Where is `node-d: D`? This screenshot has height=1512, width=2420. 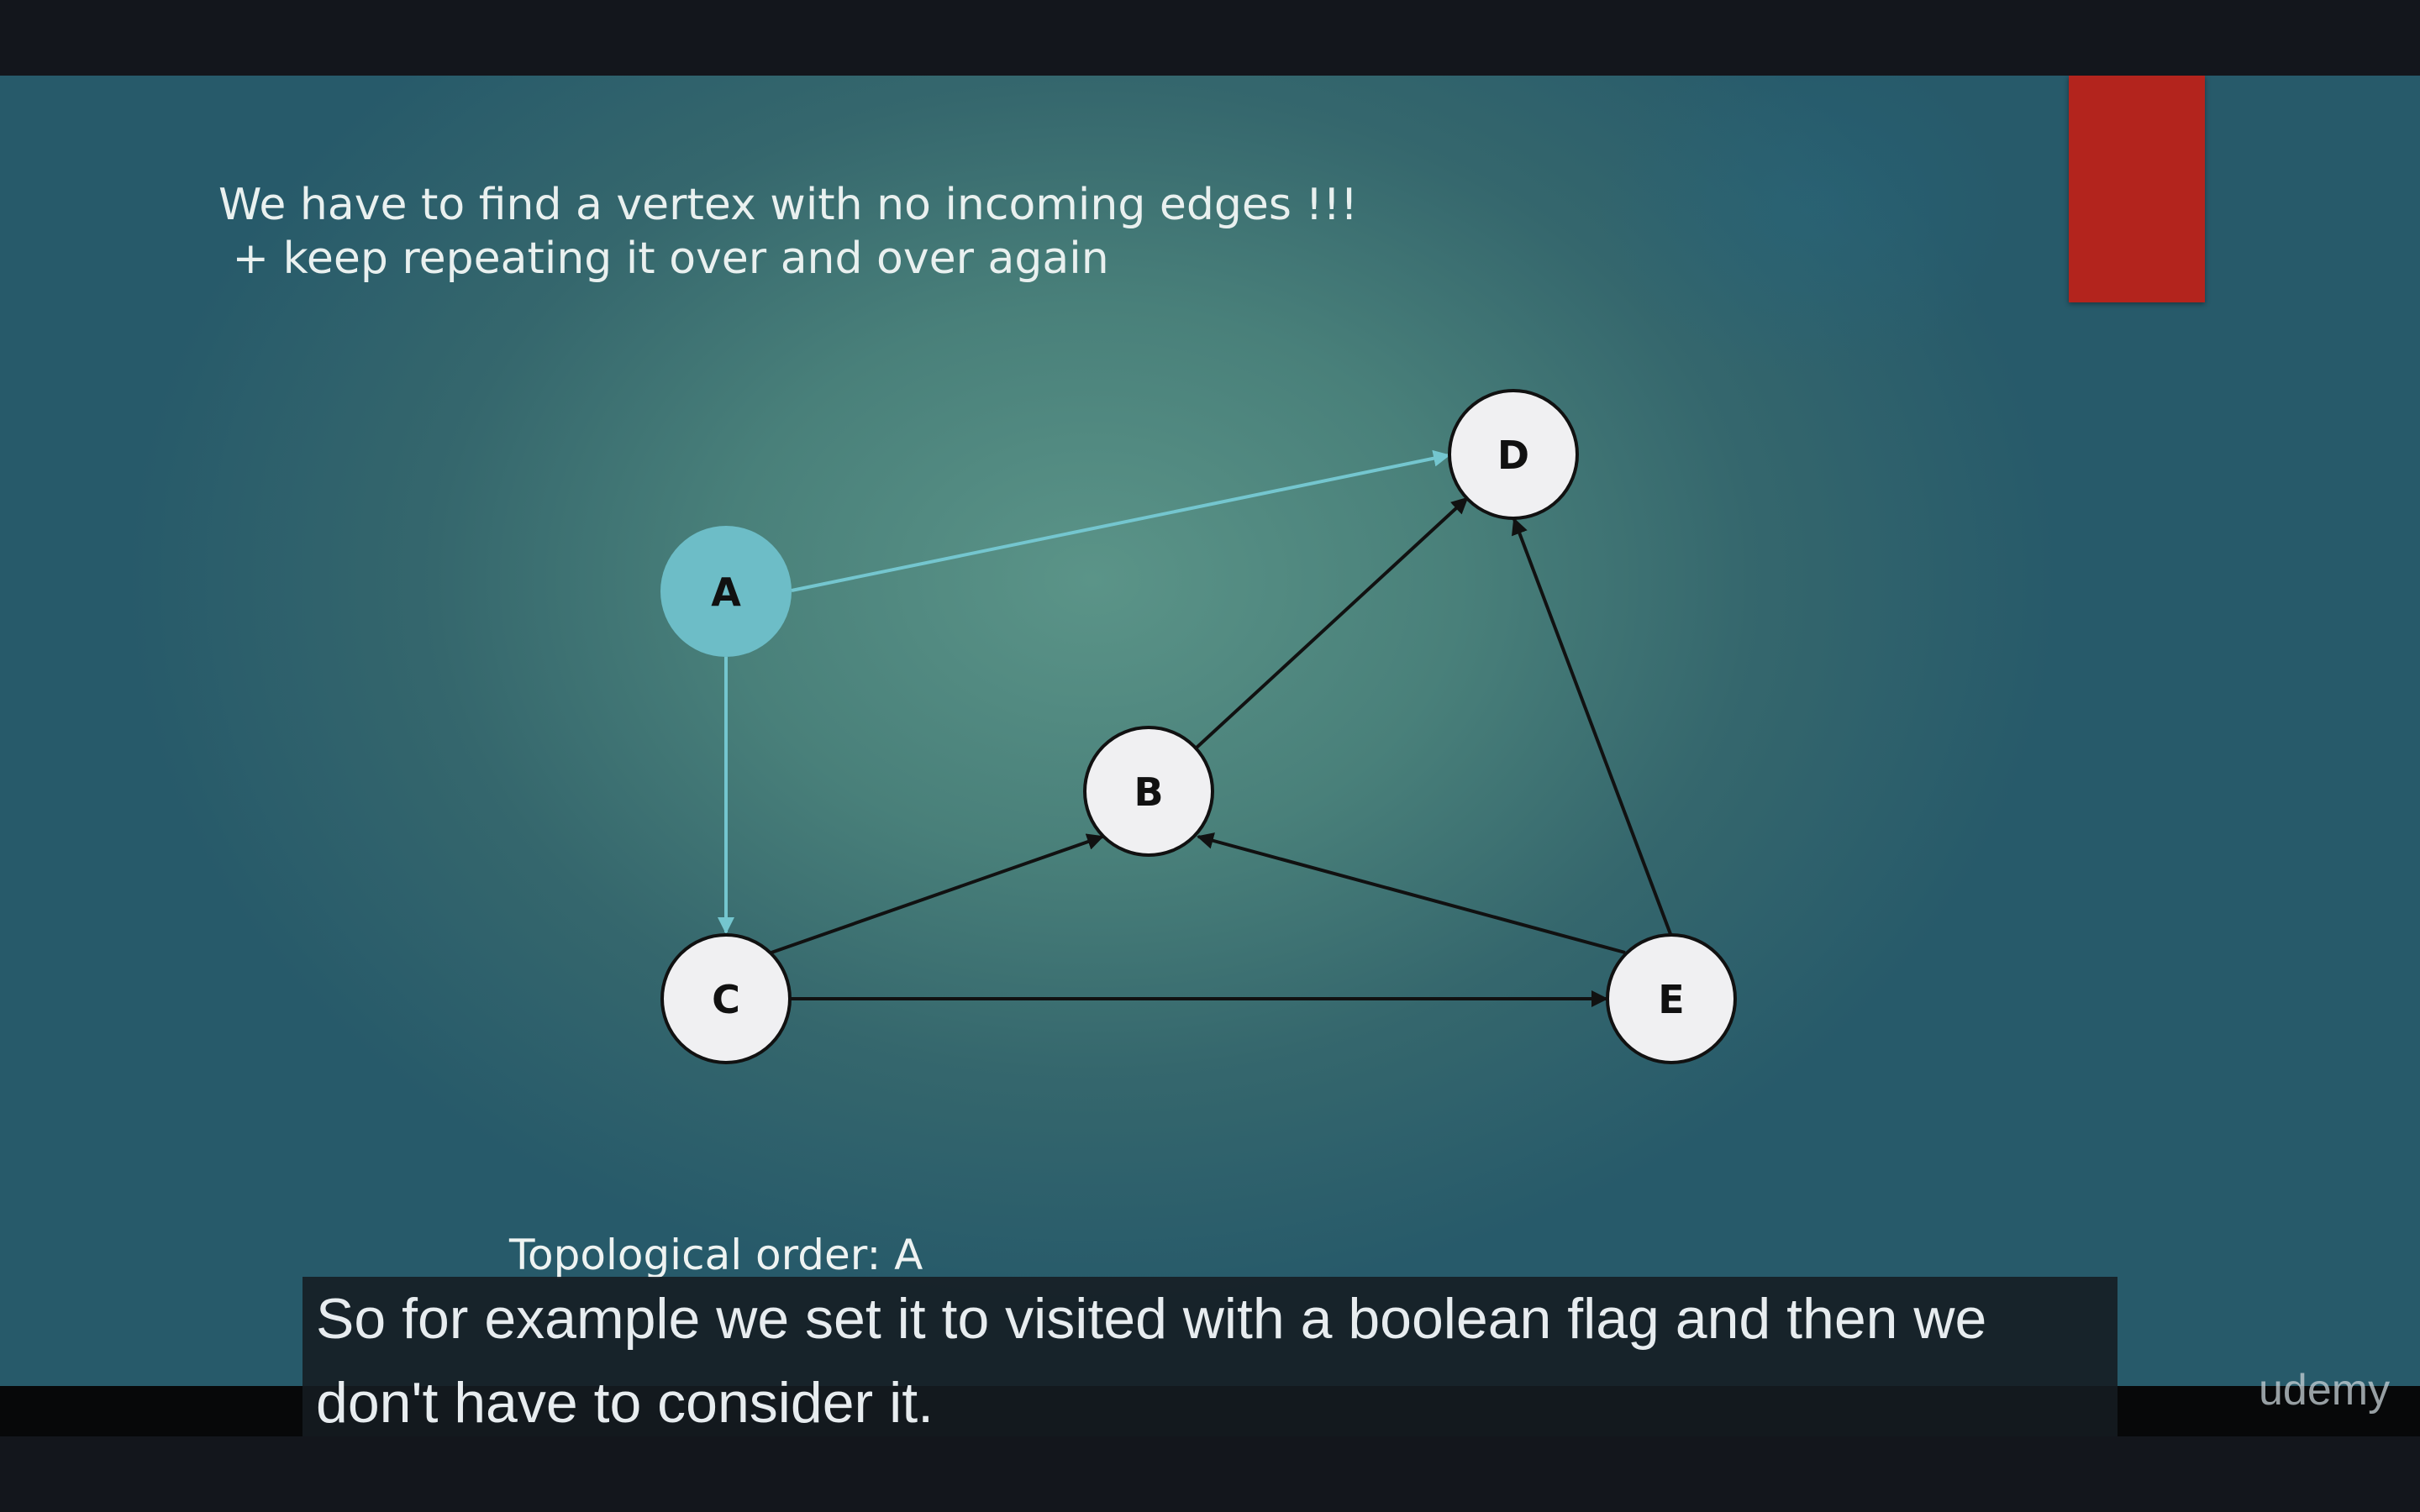
node-d: D is located at coordinates (1513, 454).